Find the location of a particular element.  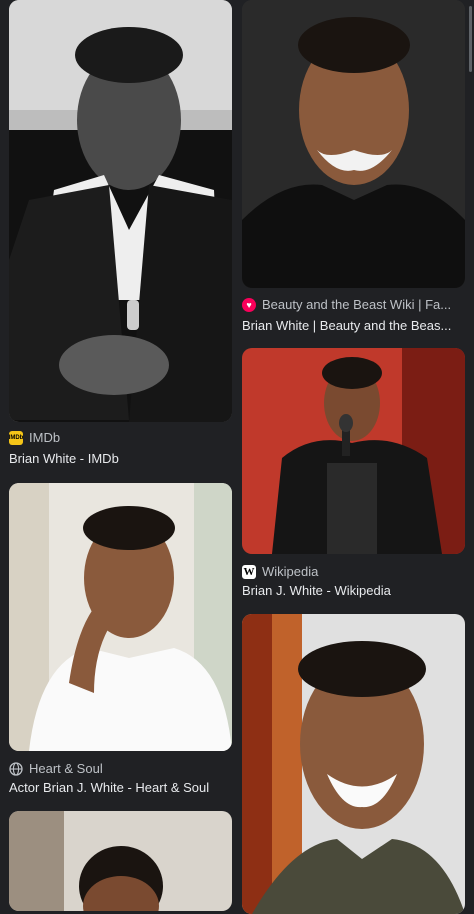

globe-icon is located at coordinates (16, 768).